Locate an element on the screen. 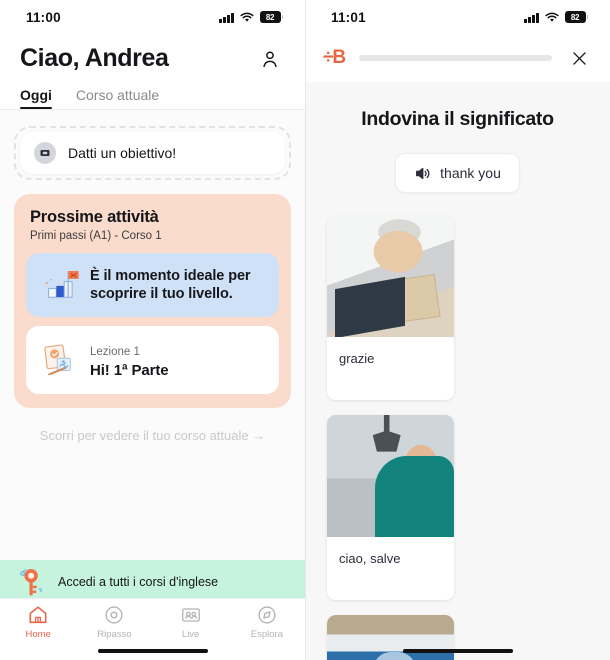  audio-prompt-button: thank you is located at coordinates (457, 173).